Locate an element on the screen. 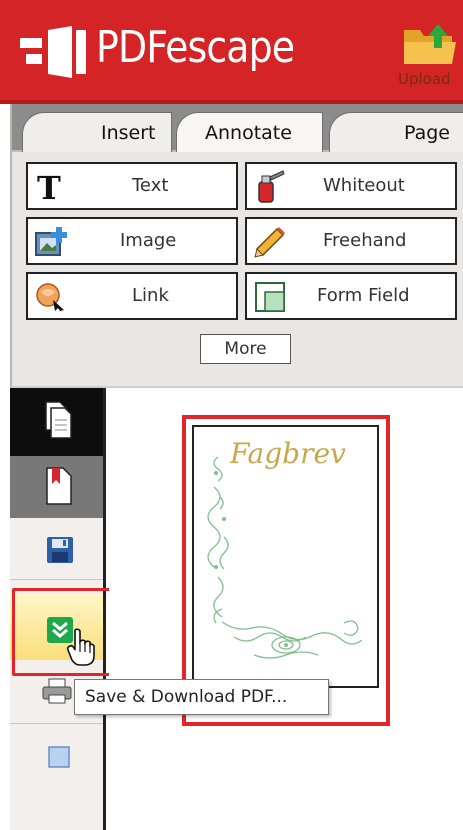 This screenshot has width=463, height=830. upload-folder-icon is located at coordinates (430, 44).